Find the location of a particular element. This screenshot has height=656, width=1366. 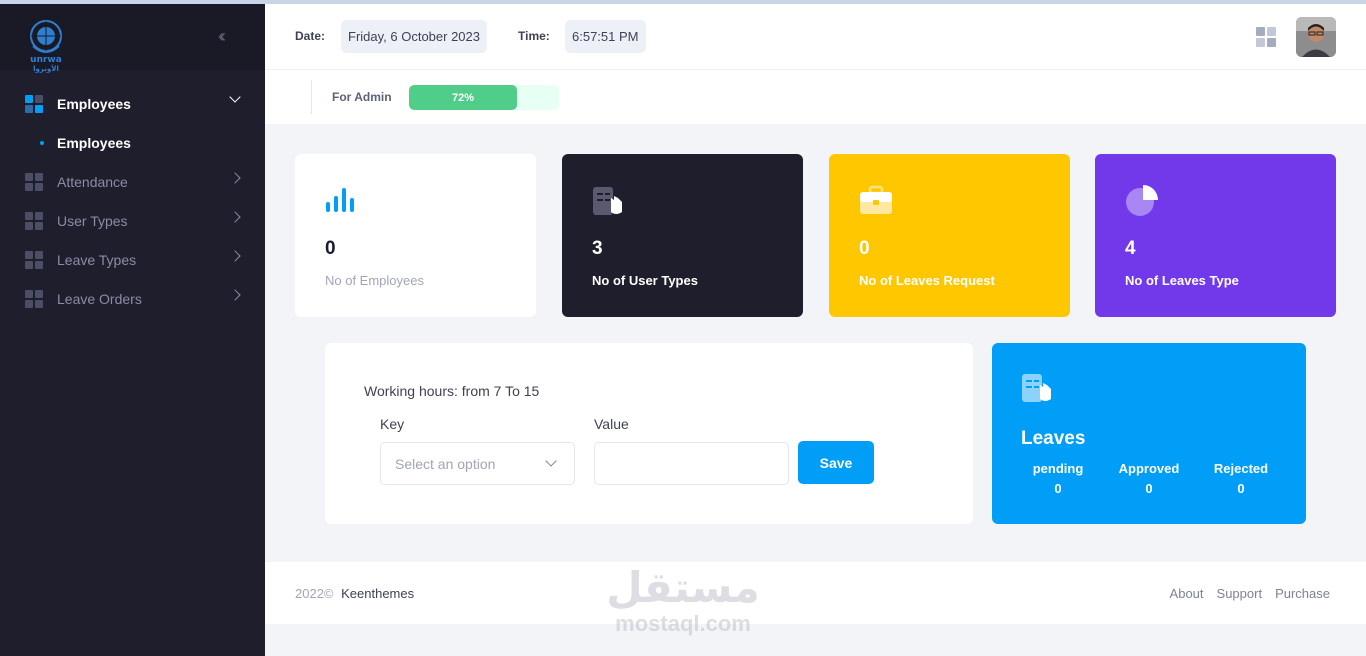

sidebar-item-label: User Types is located at coordinates (92, 220).